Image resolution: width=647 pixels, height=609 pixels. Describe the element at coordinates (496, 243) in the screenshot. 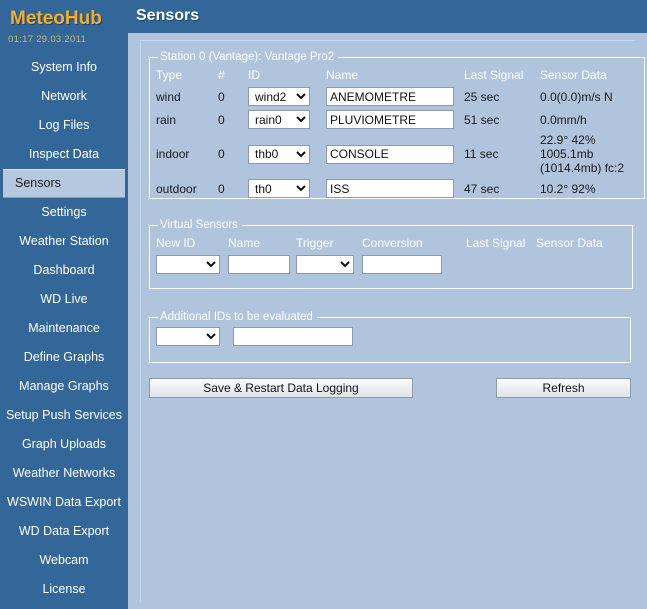

I see `column-header-vs-last-signal: Last Signal` at that location.